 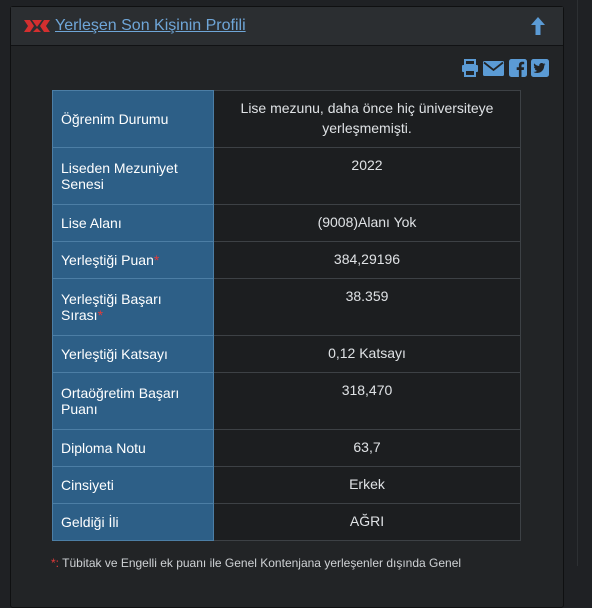 I want to click on panel-header: Yerleşen Son Kişinin Profili, so click(x=287, y=26).